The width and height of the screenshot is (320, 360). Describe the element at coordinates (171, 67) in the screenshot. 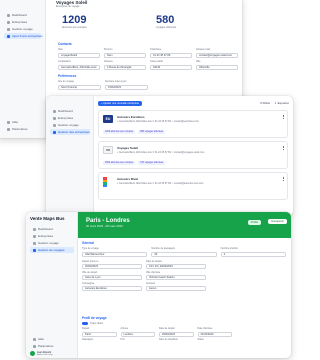

I see `field-zip: 94140` at that location.